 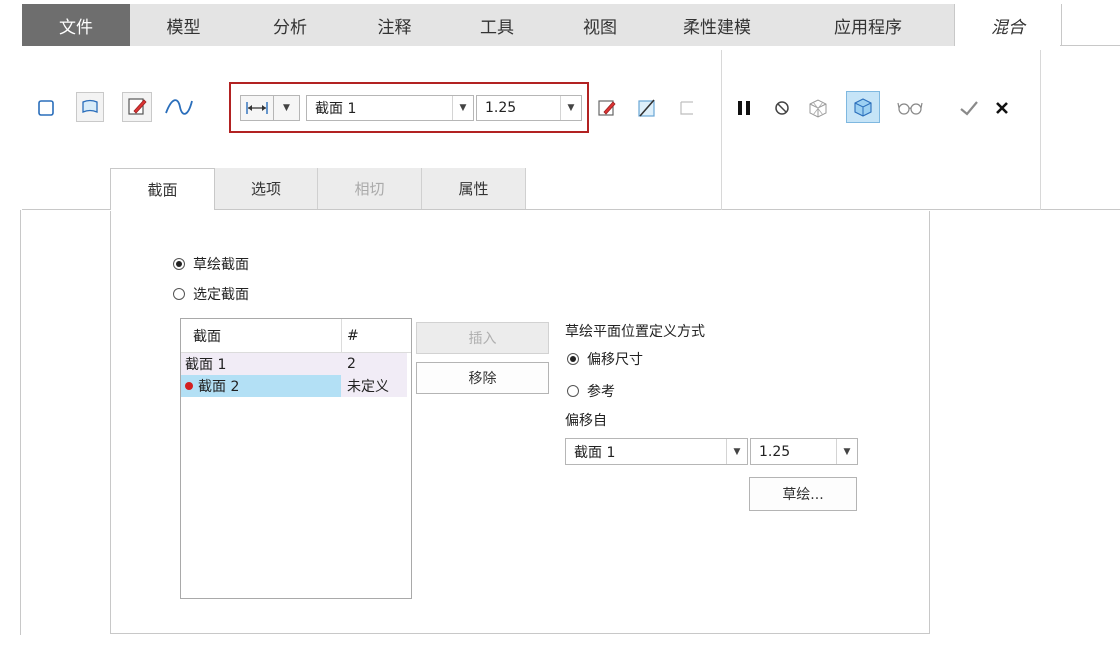 What do you see at coordinates (775, 451) in the screenshot?
I see `offset-value: 1.25` at bounding box center [775, 451].